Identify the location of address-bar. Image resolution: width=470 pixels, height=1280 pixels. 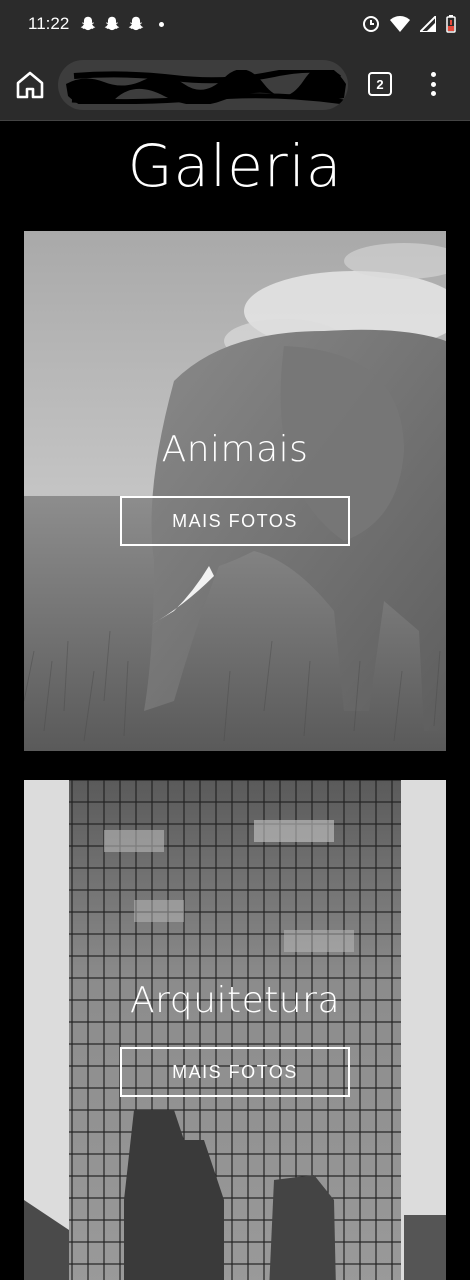
(203, 85).